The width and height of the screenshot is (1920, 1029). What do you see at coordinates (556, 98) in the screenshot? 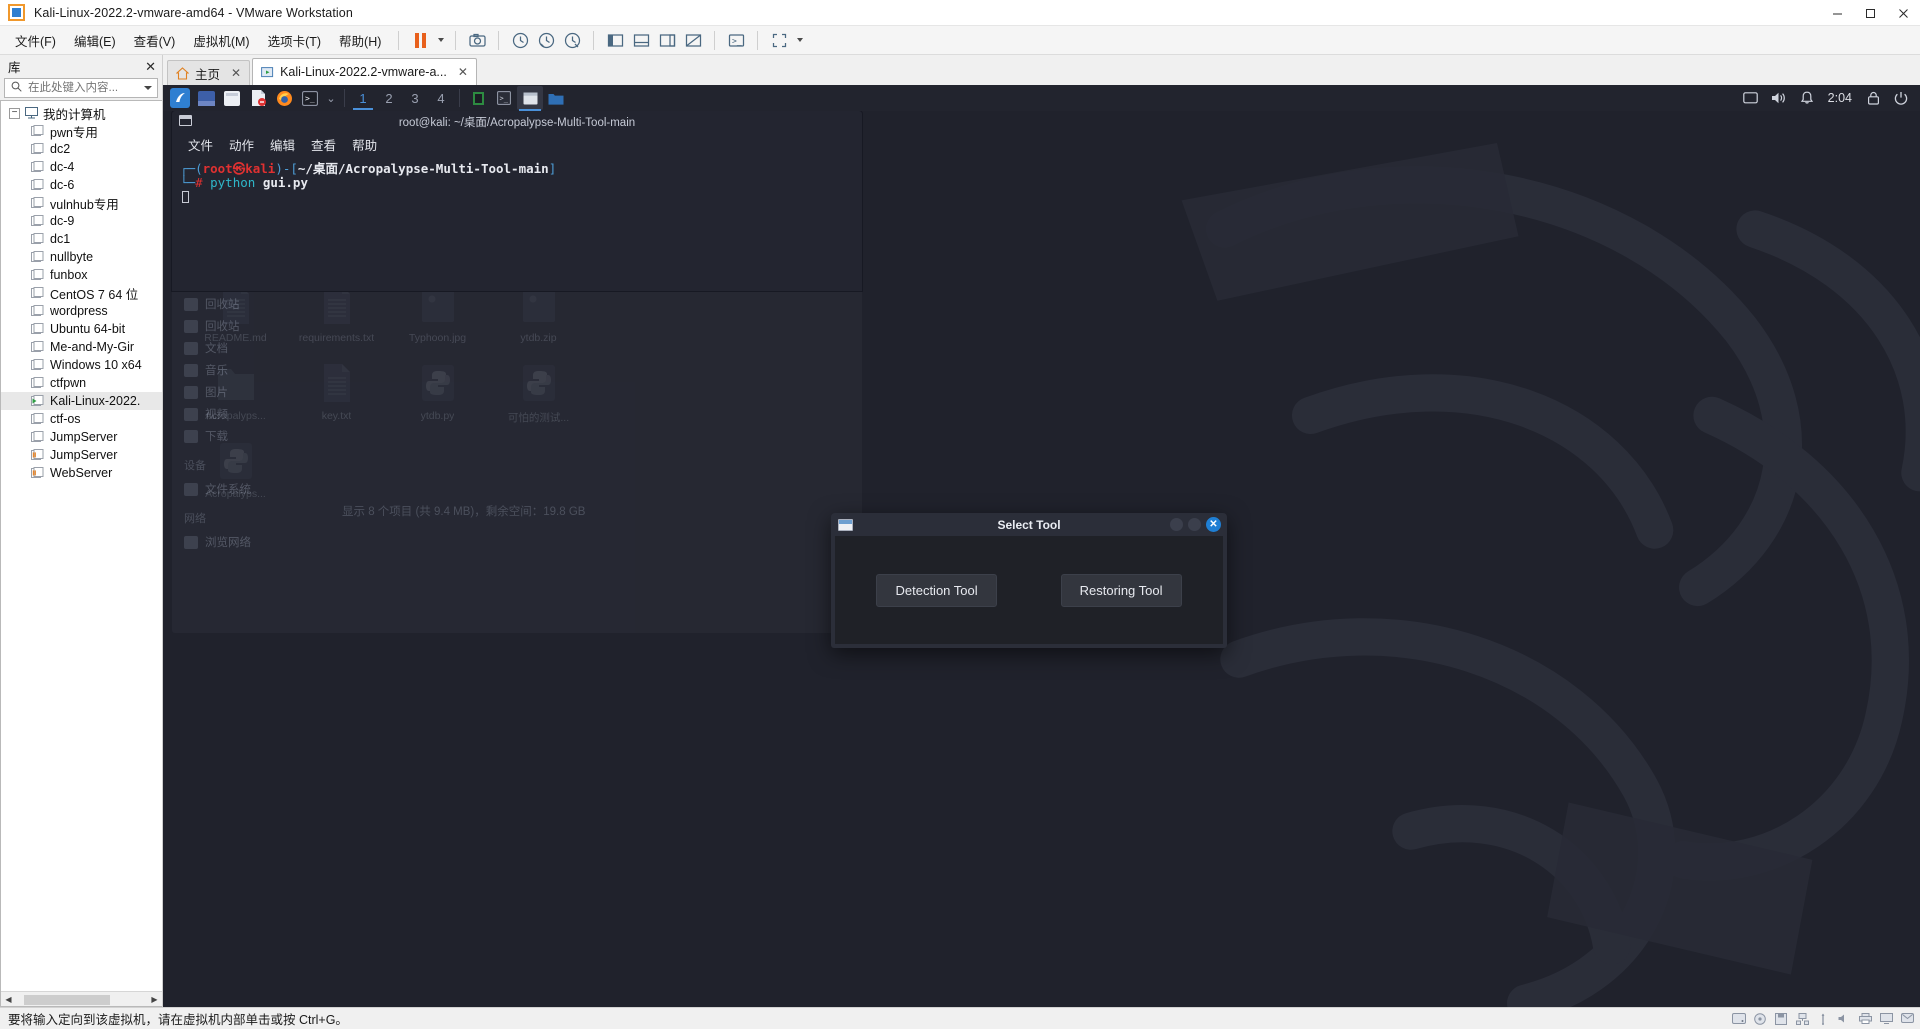
I see `task-folder` at bounding box center [556, 98].